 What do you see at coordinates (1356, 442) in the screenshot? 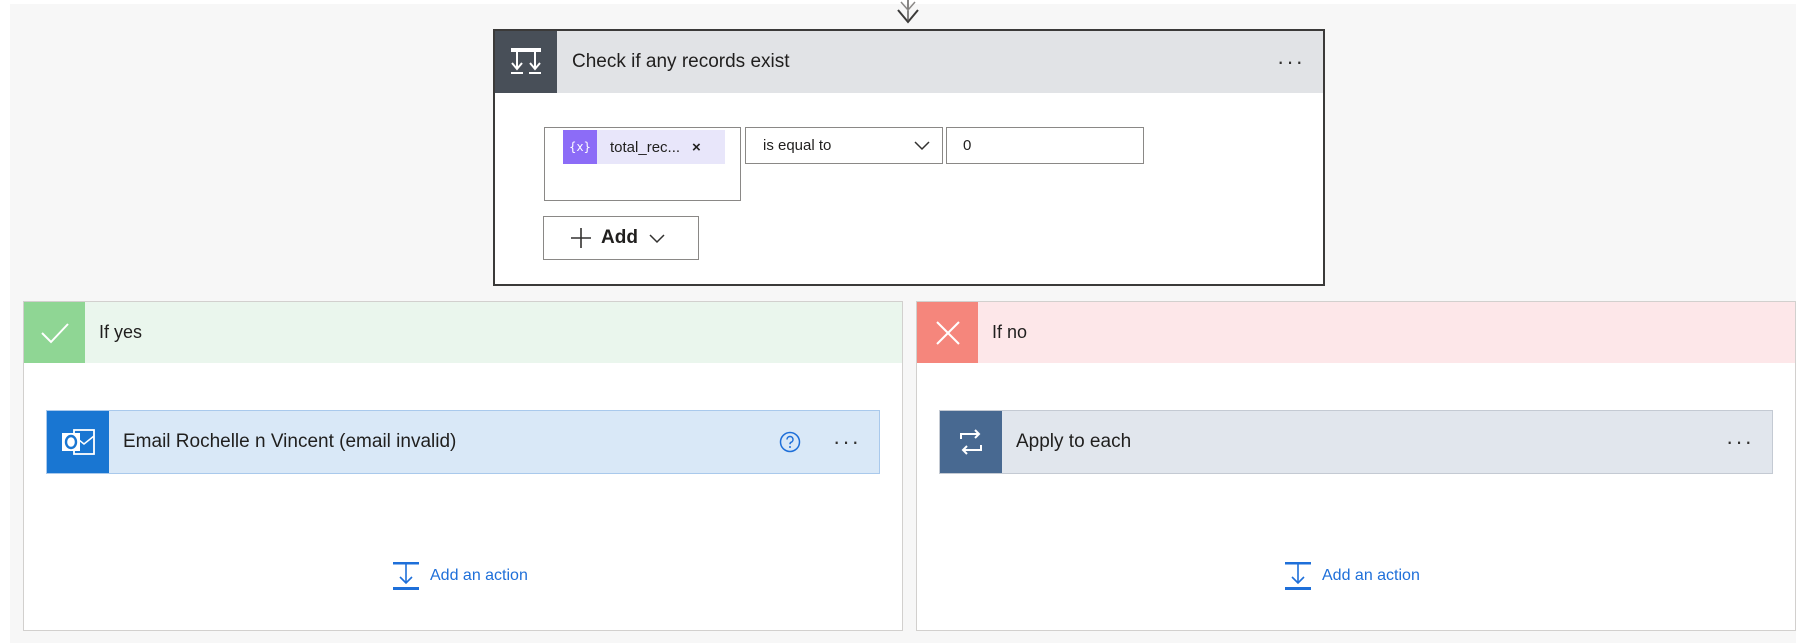
I see `action-card-apply-to-each: Apply to each ···` at bounding box center [1356, 442].